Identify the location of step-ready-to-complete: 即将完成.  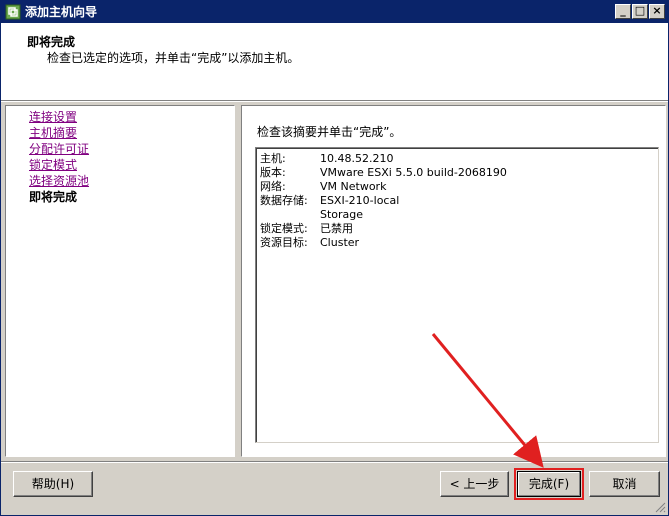
(53, 197).